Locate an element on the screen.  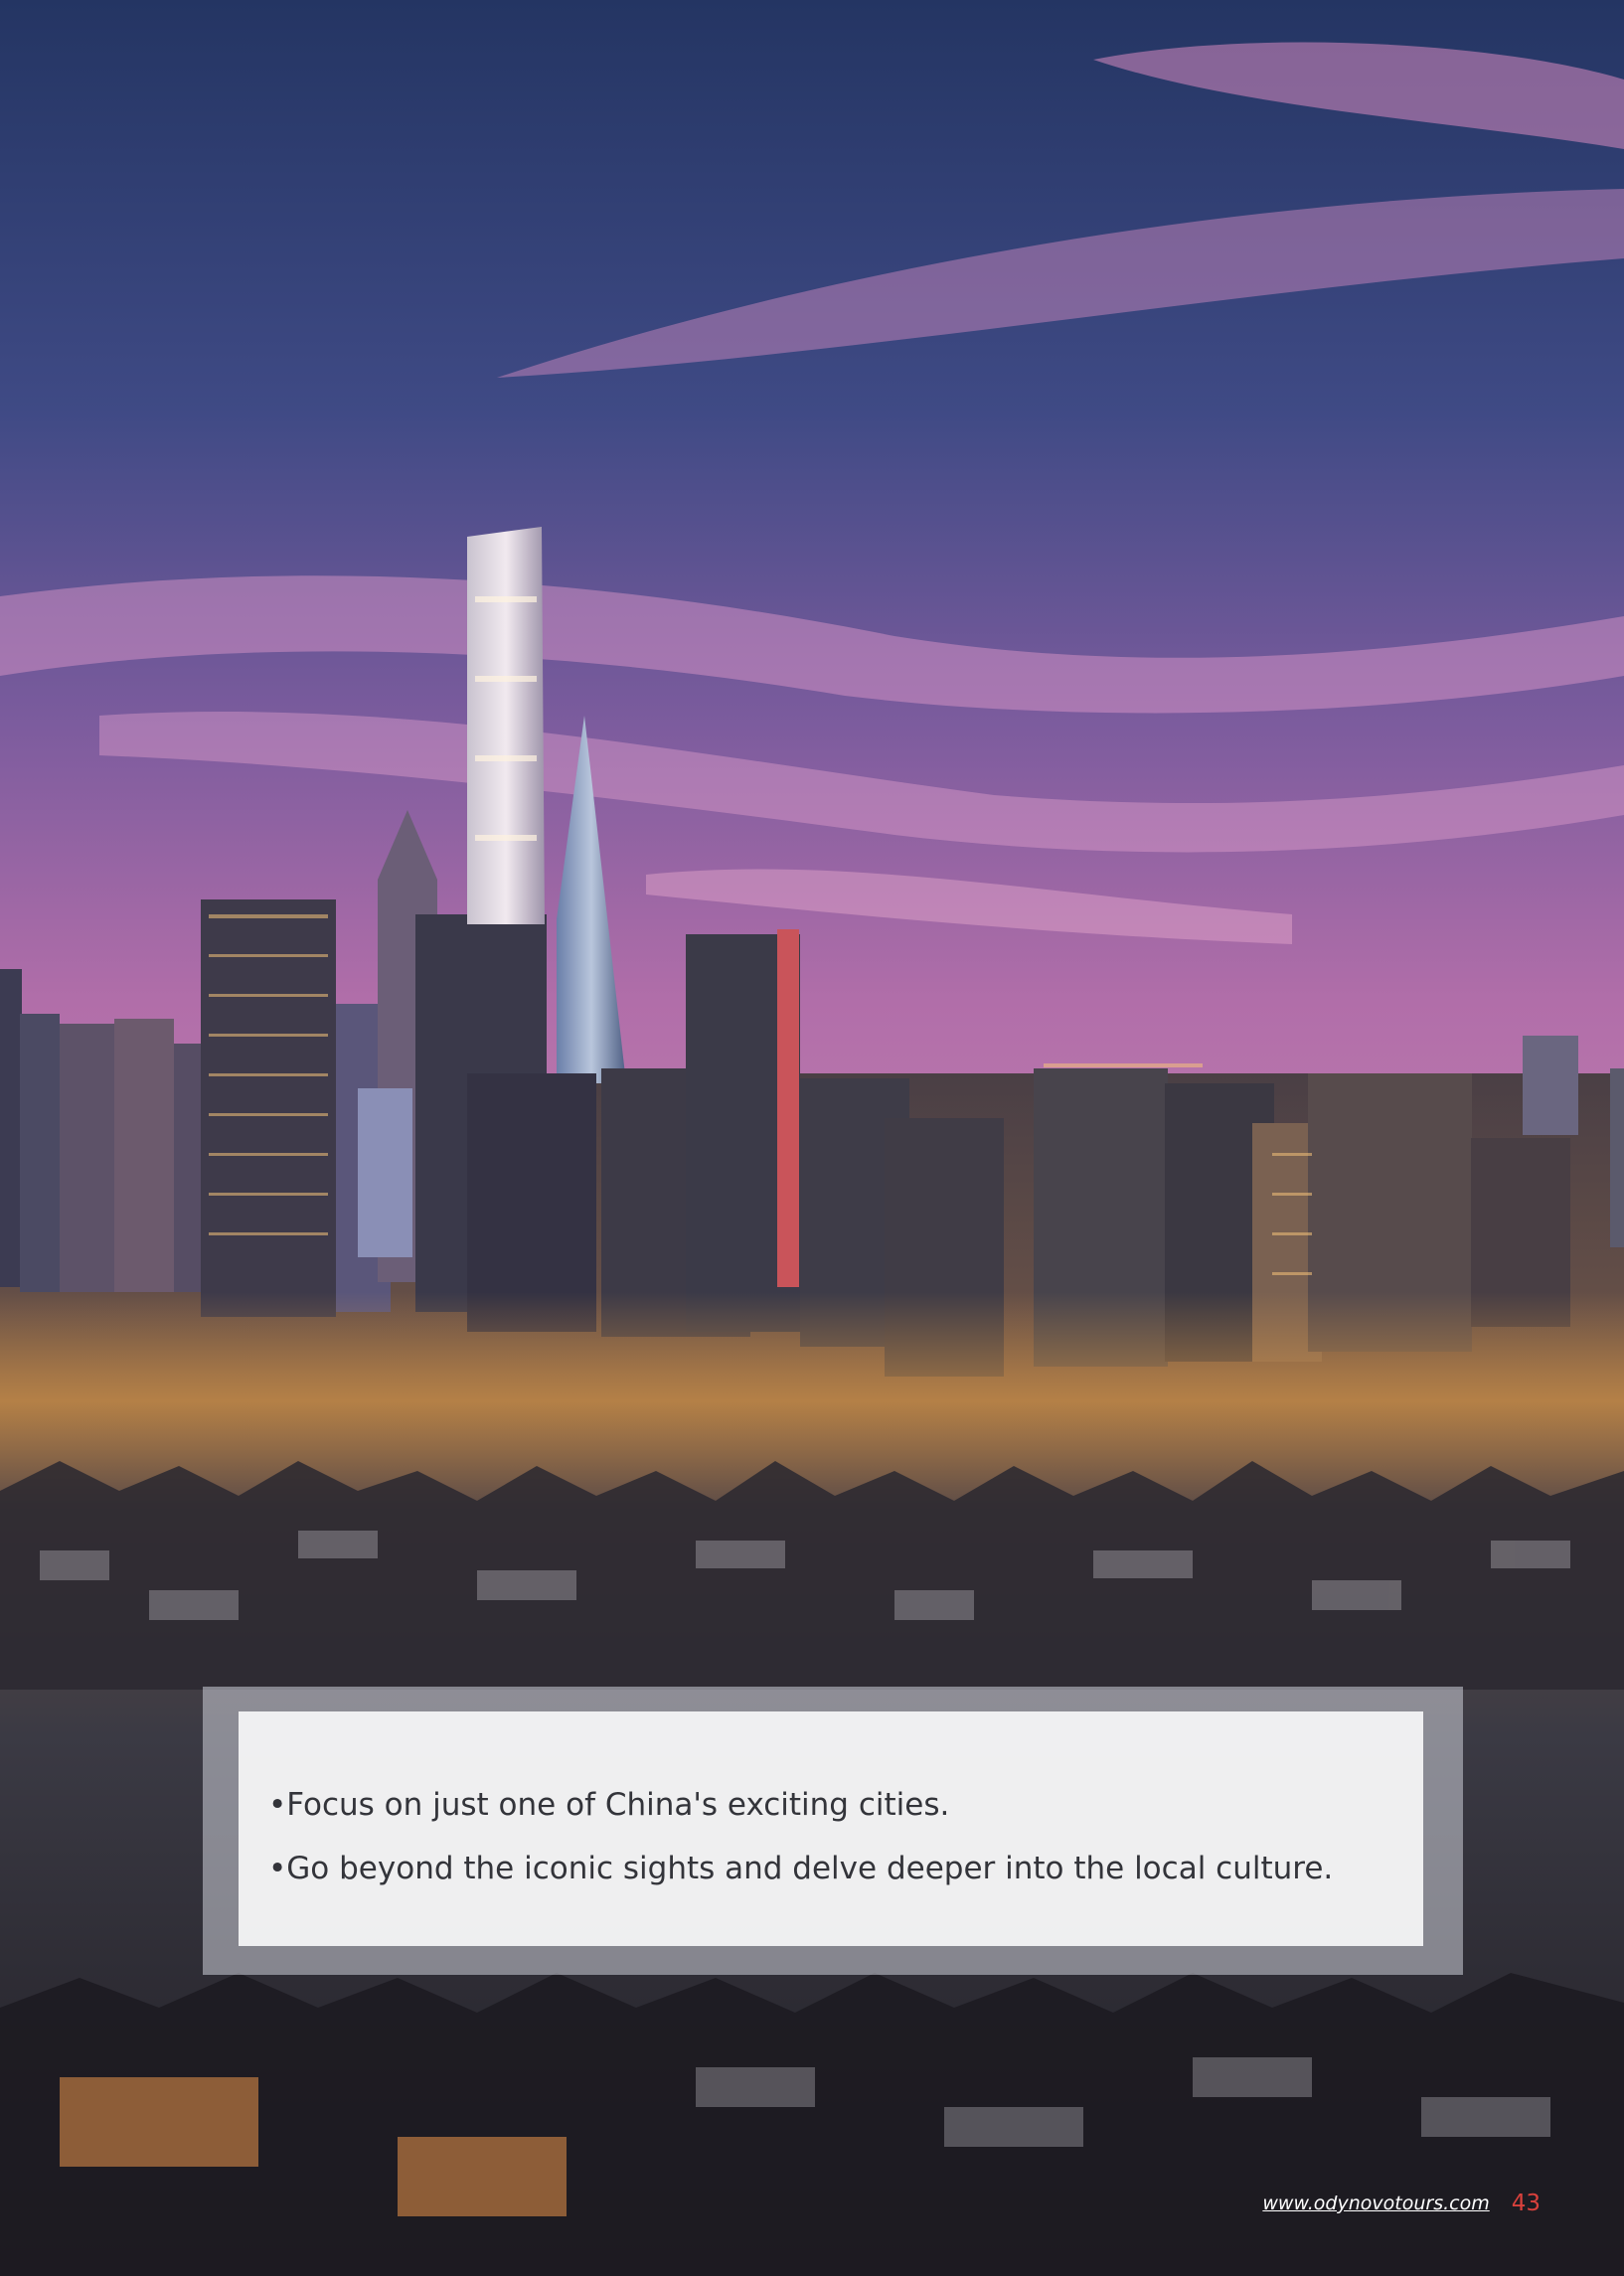
website-link: www.odynovotours.com is located at coordinates (1375, 2203).